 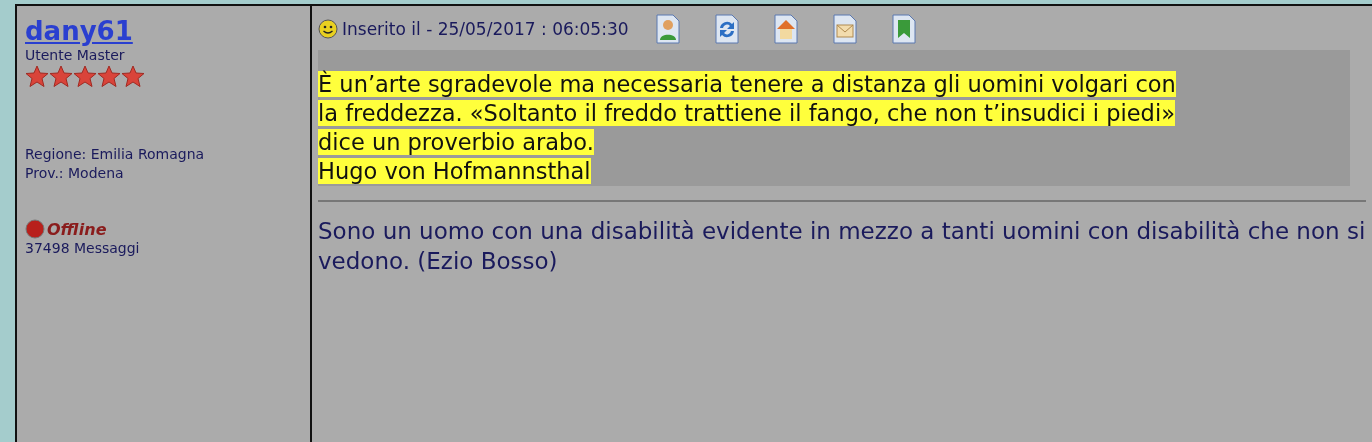 What do you see at coordinates (485, 29) in the screenshot?
I see `post-date: Inserito il - 25/05/2017 : 06:05:30` at bounding box center [485, 29].